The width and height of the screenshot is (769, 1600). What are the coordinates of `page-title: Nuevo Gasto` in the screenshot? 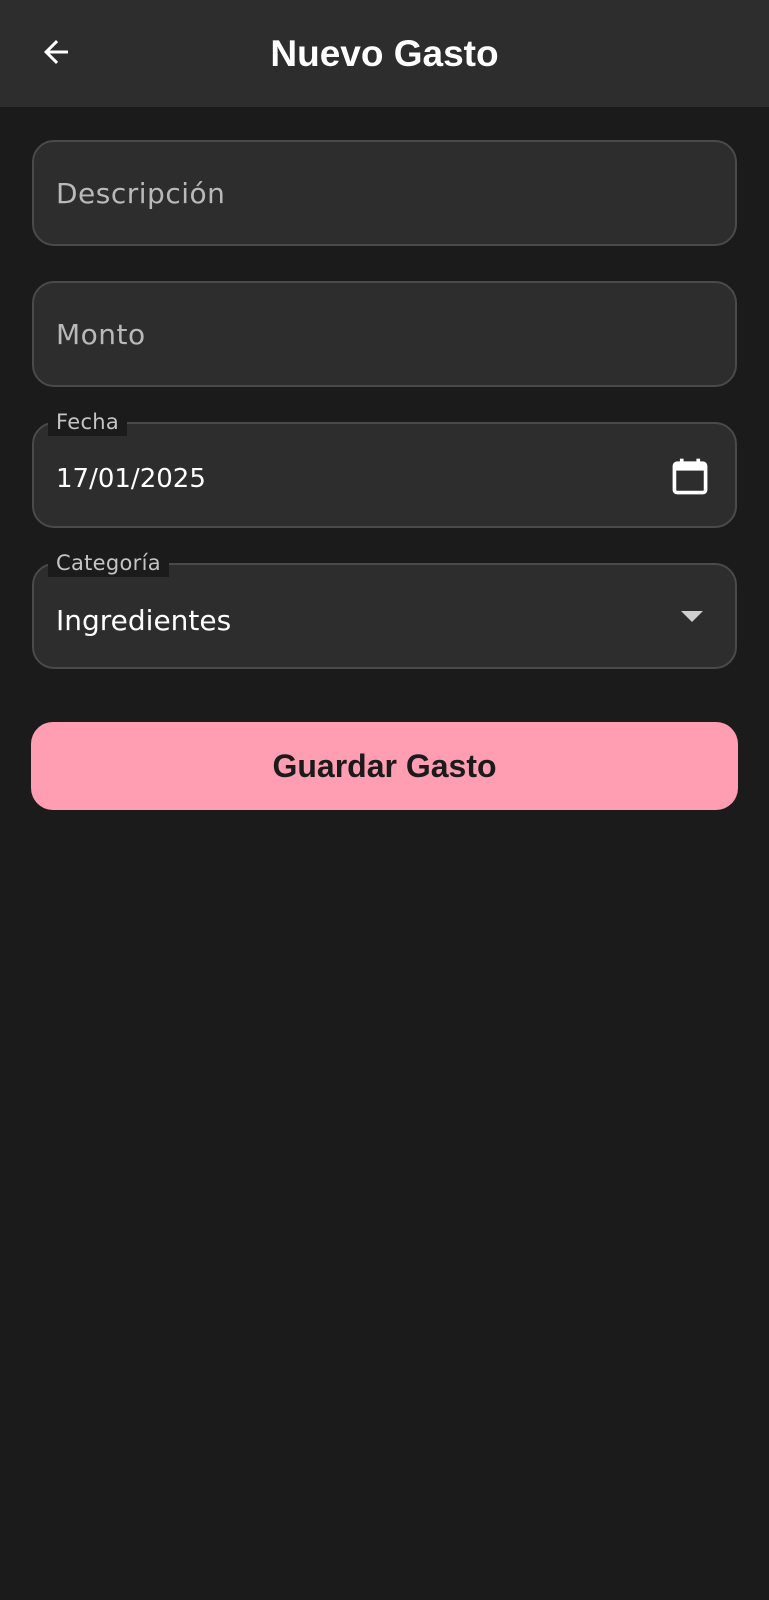 It's located at (384, 53).